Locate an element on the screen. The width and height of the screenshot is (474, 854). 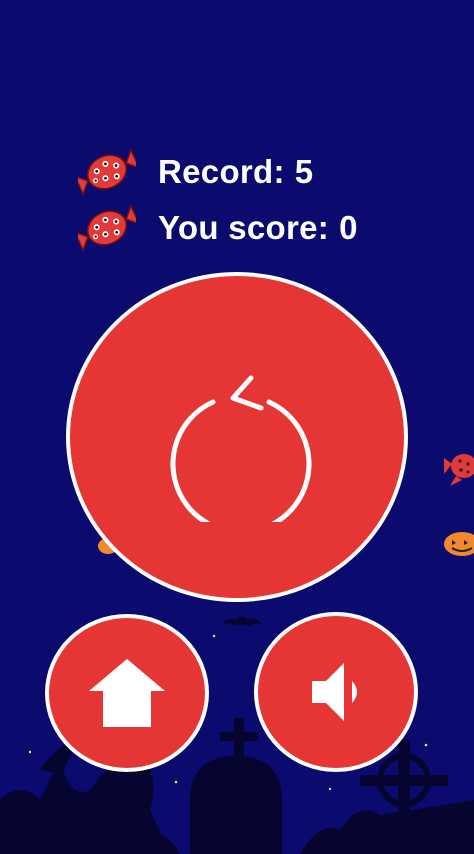
current-score-row: You score: 0 is located at coordinates (218, 228).